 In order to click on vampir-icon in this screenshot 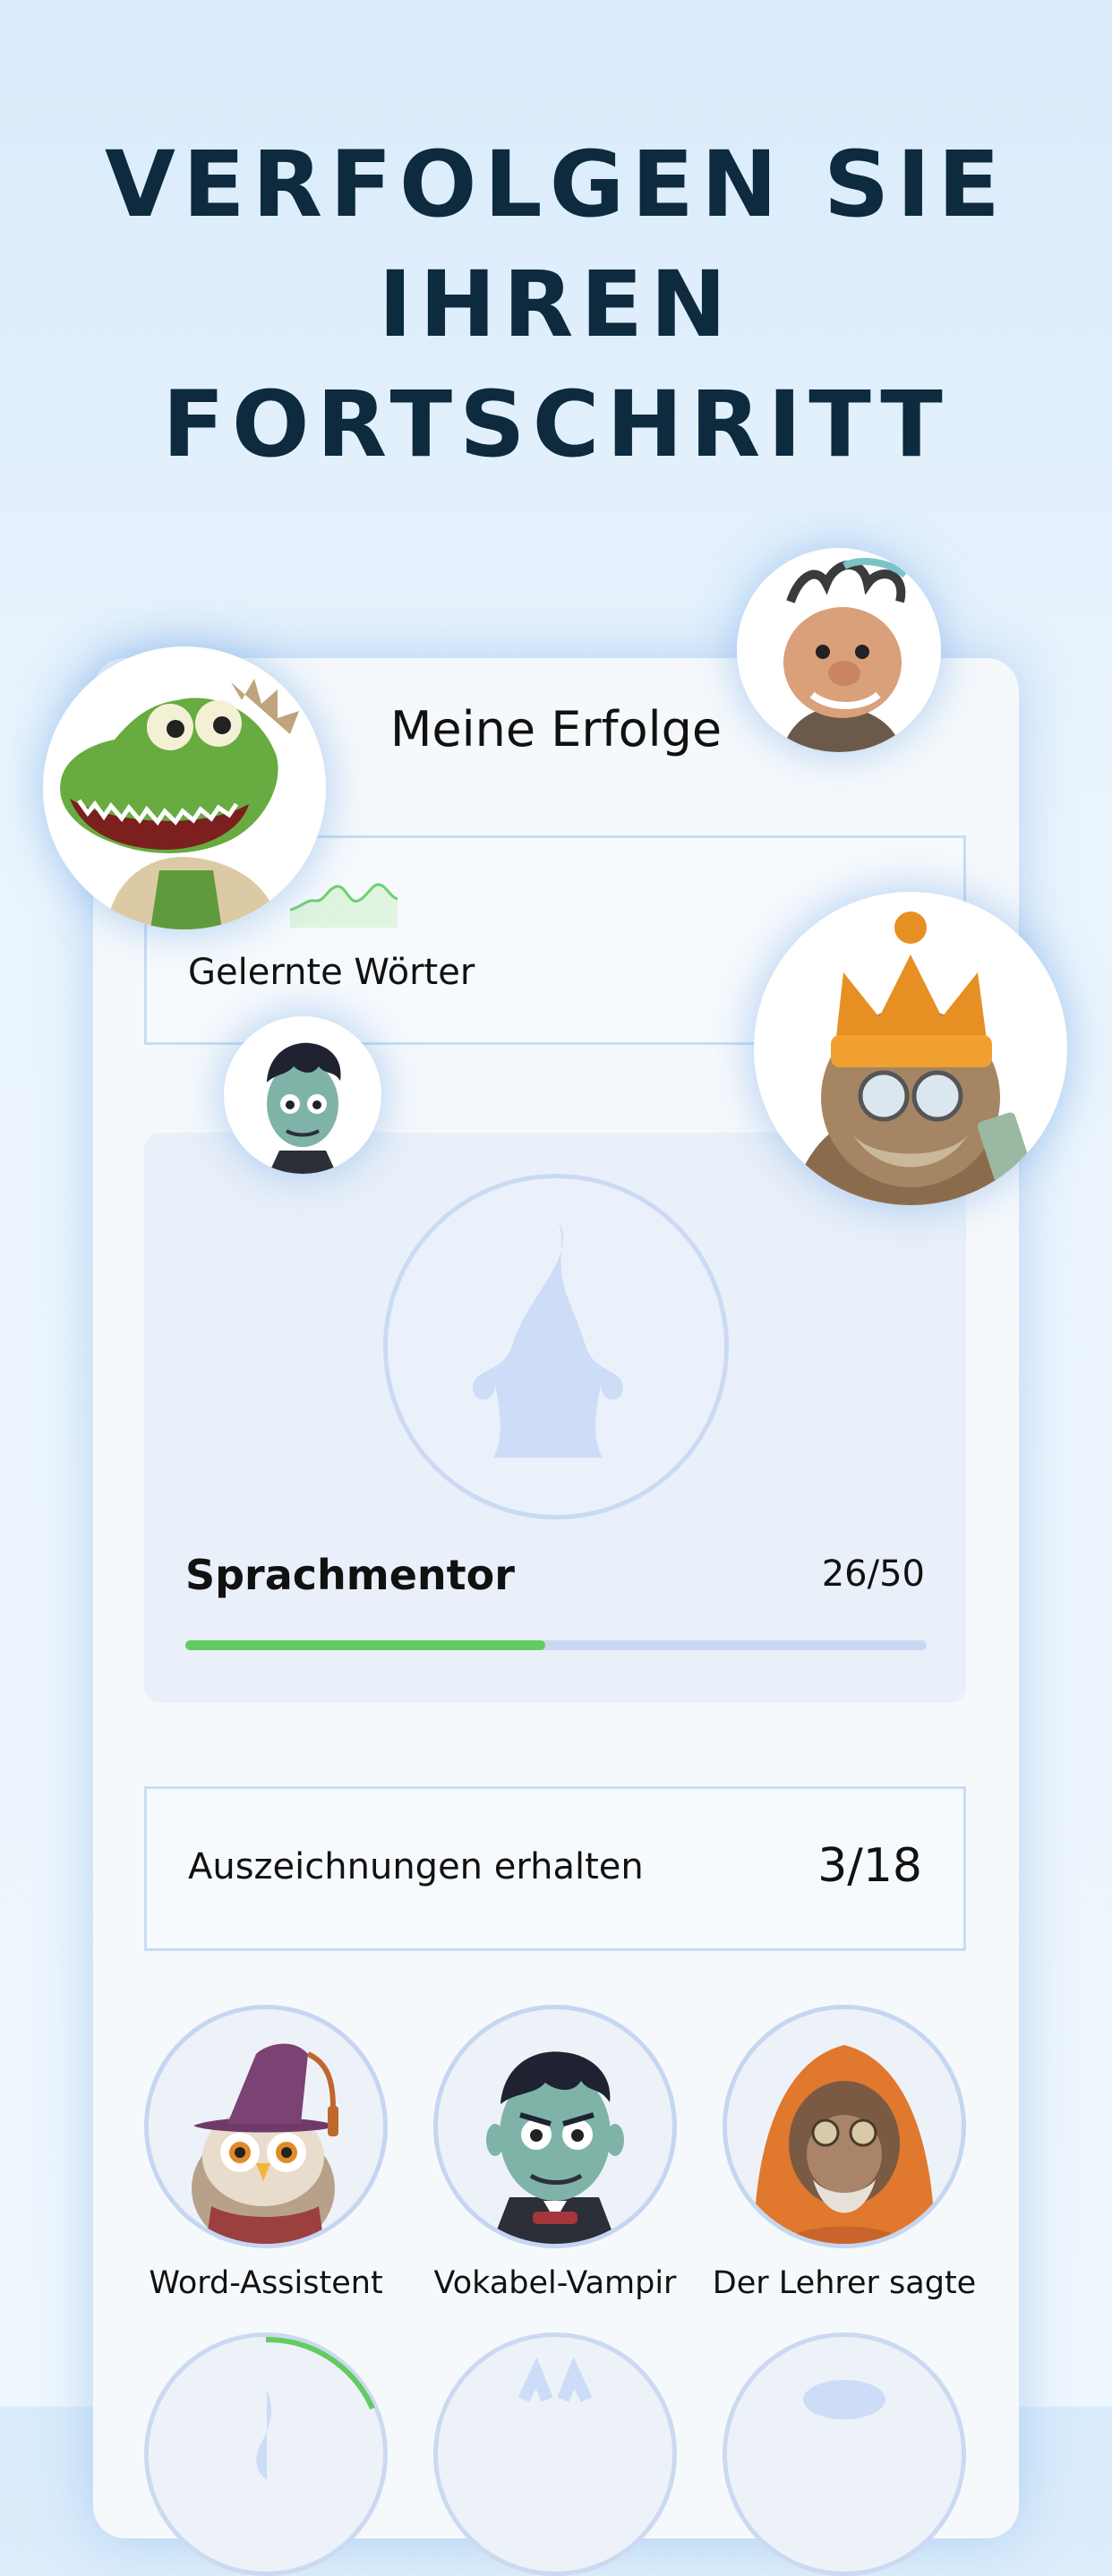, I will do `click(555, 2147)`.